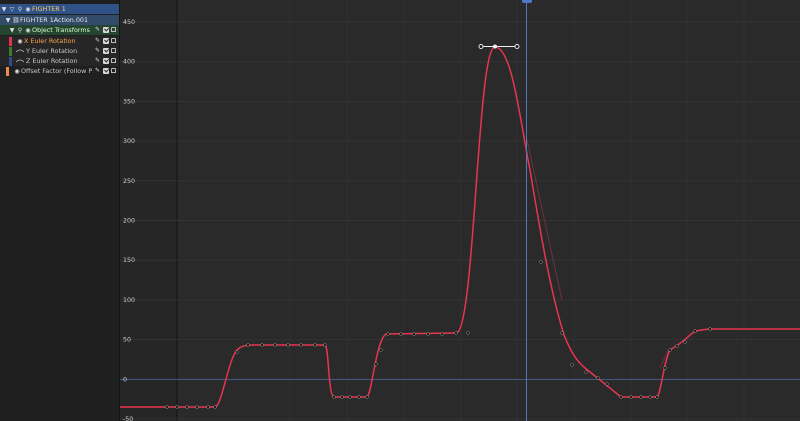 This screenshot has width=800, height=421. Describe the element at coordinates (59, 61) in the screenshot. I see `channel-row-z-euler: Z Euler Rotation ✎` at that location.